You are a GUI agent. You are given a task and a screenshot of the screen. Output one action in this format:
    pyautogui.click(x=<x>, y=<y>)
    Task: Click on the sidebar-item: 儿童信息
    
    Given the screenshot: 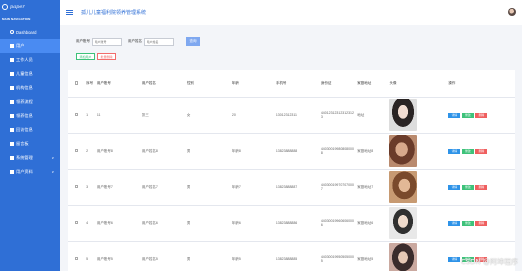 What is the action you would take?
    pyautogui.click(x=30, y=74)
    